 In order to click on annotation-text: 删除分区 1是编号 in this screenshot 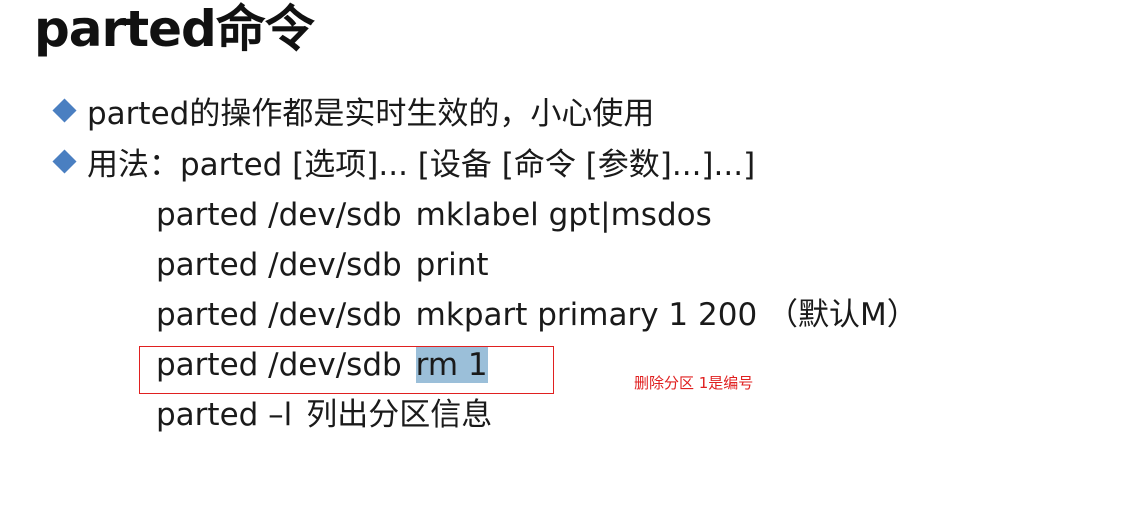, I will do `click(694, 383)`.